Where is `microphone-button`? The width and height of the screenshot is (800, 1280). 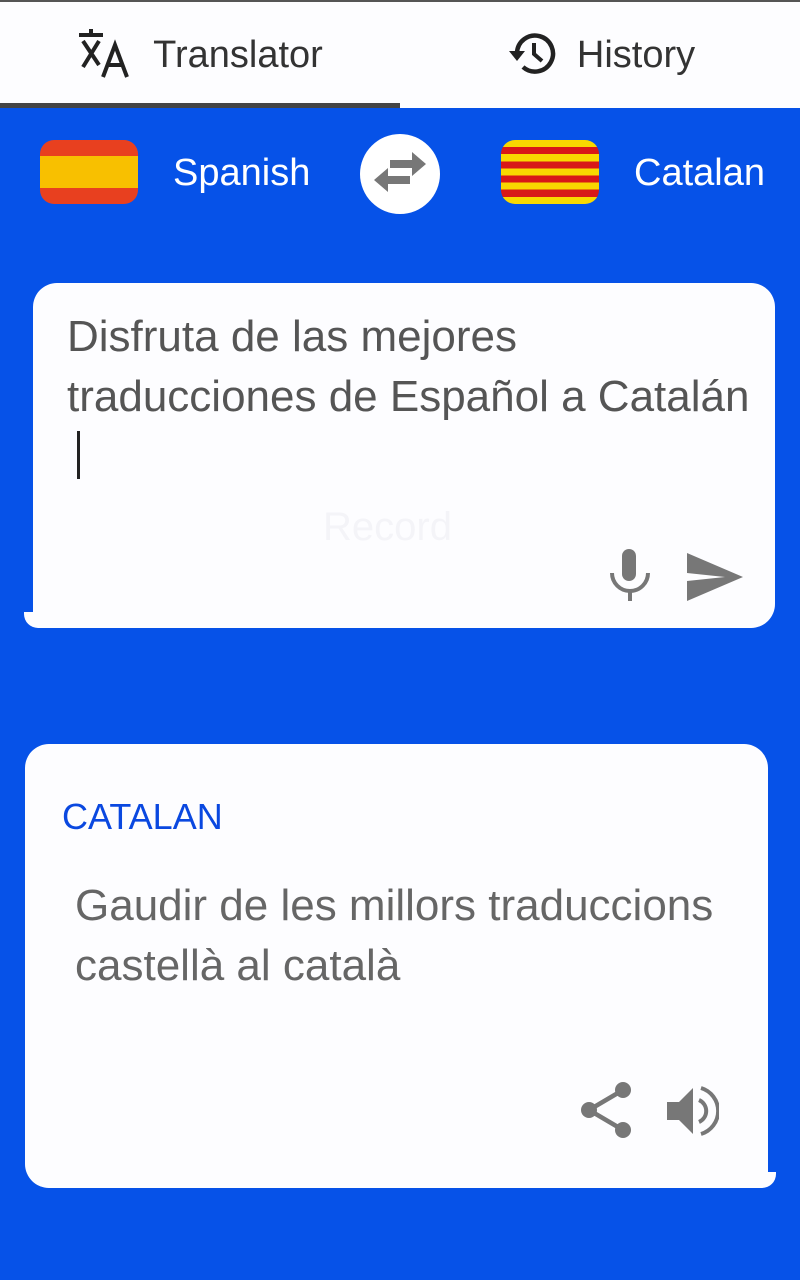
microphone-button is located at coordinates (630, 577).